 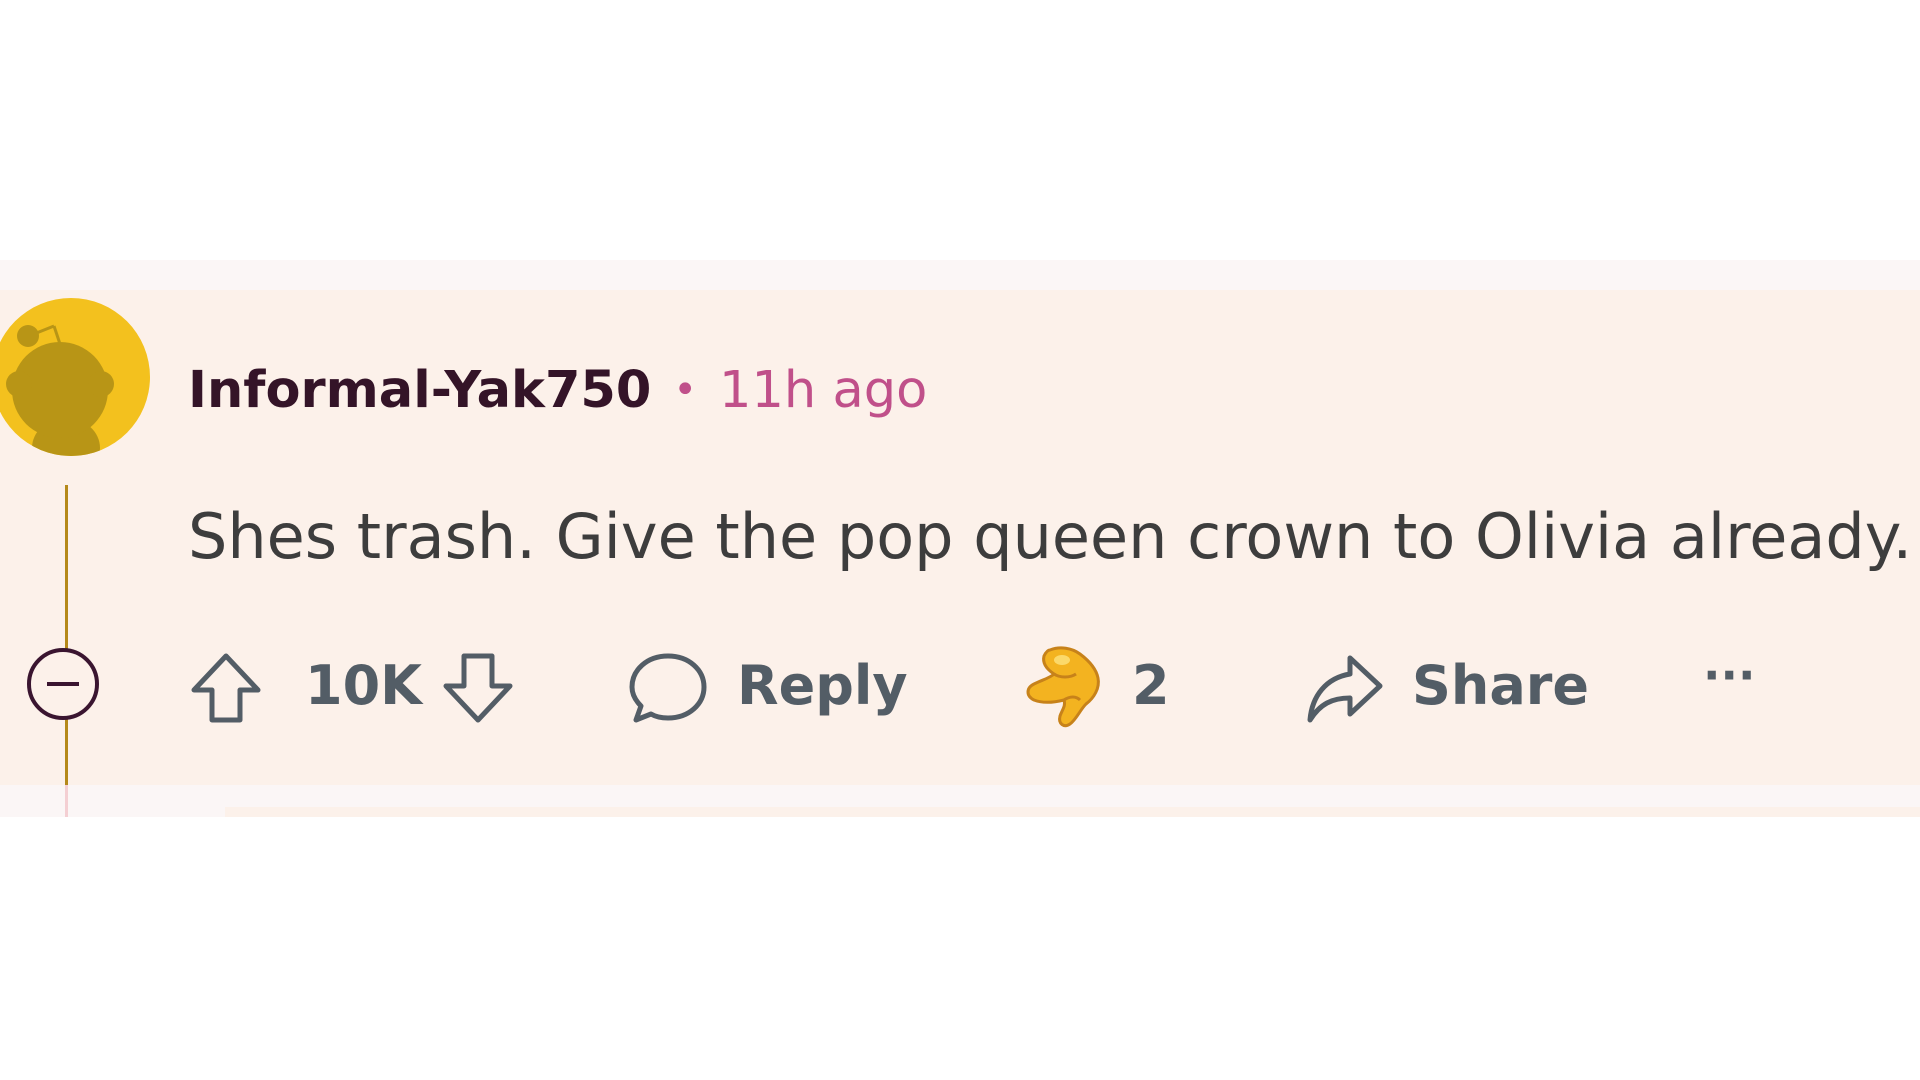 I want to click on thread-line-continuation, so click(x=66, y=801).